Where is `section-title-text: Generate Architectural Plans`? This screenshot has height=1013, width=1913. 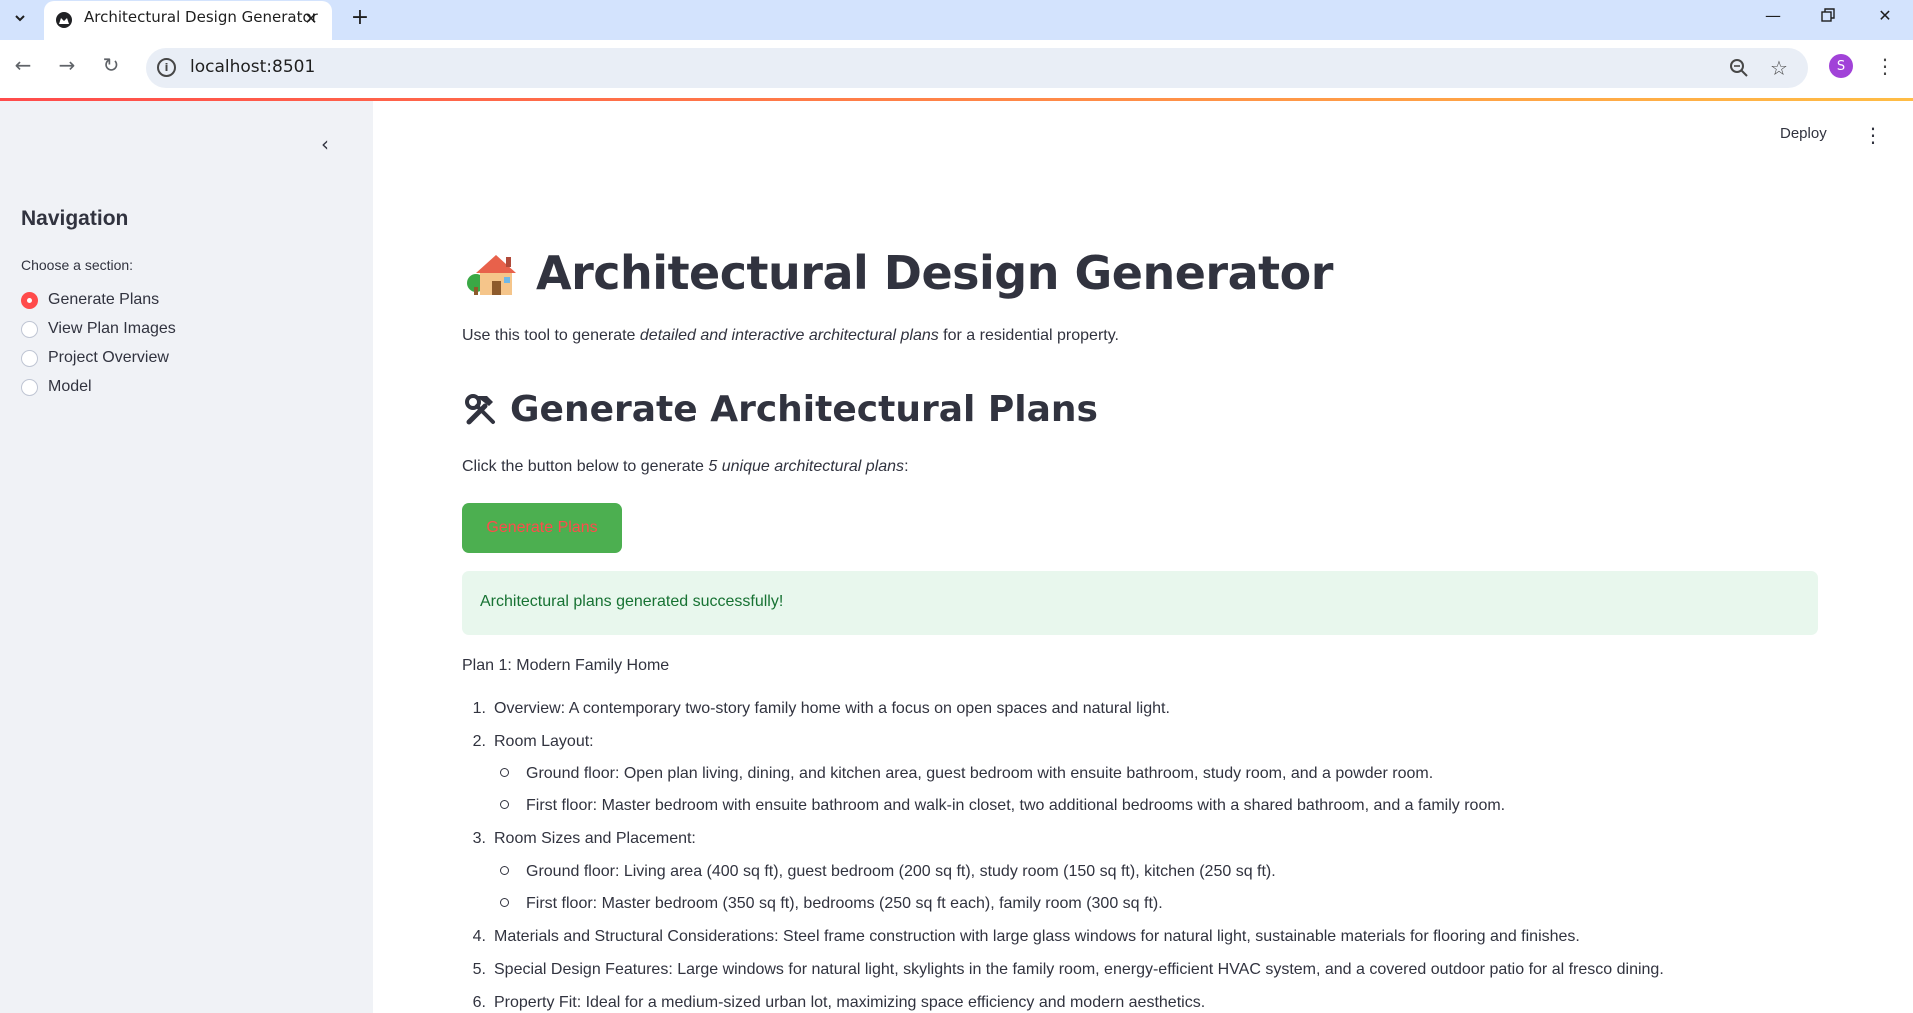
section-title-text: Generate Architectural Plans is located at coordinates (804, 409).